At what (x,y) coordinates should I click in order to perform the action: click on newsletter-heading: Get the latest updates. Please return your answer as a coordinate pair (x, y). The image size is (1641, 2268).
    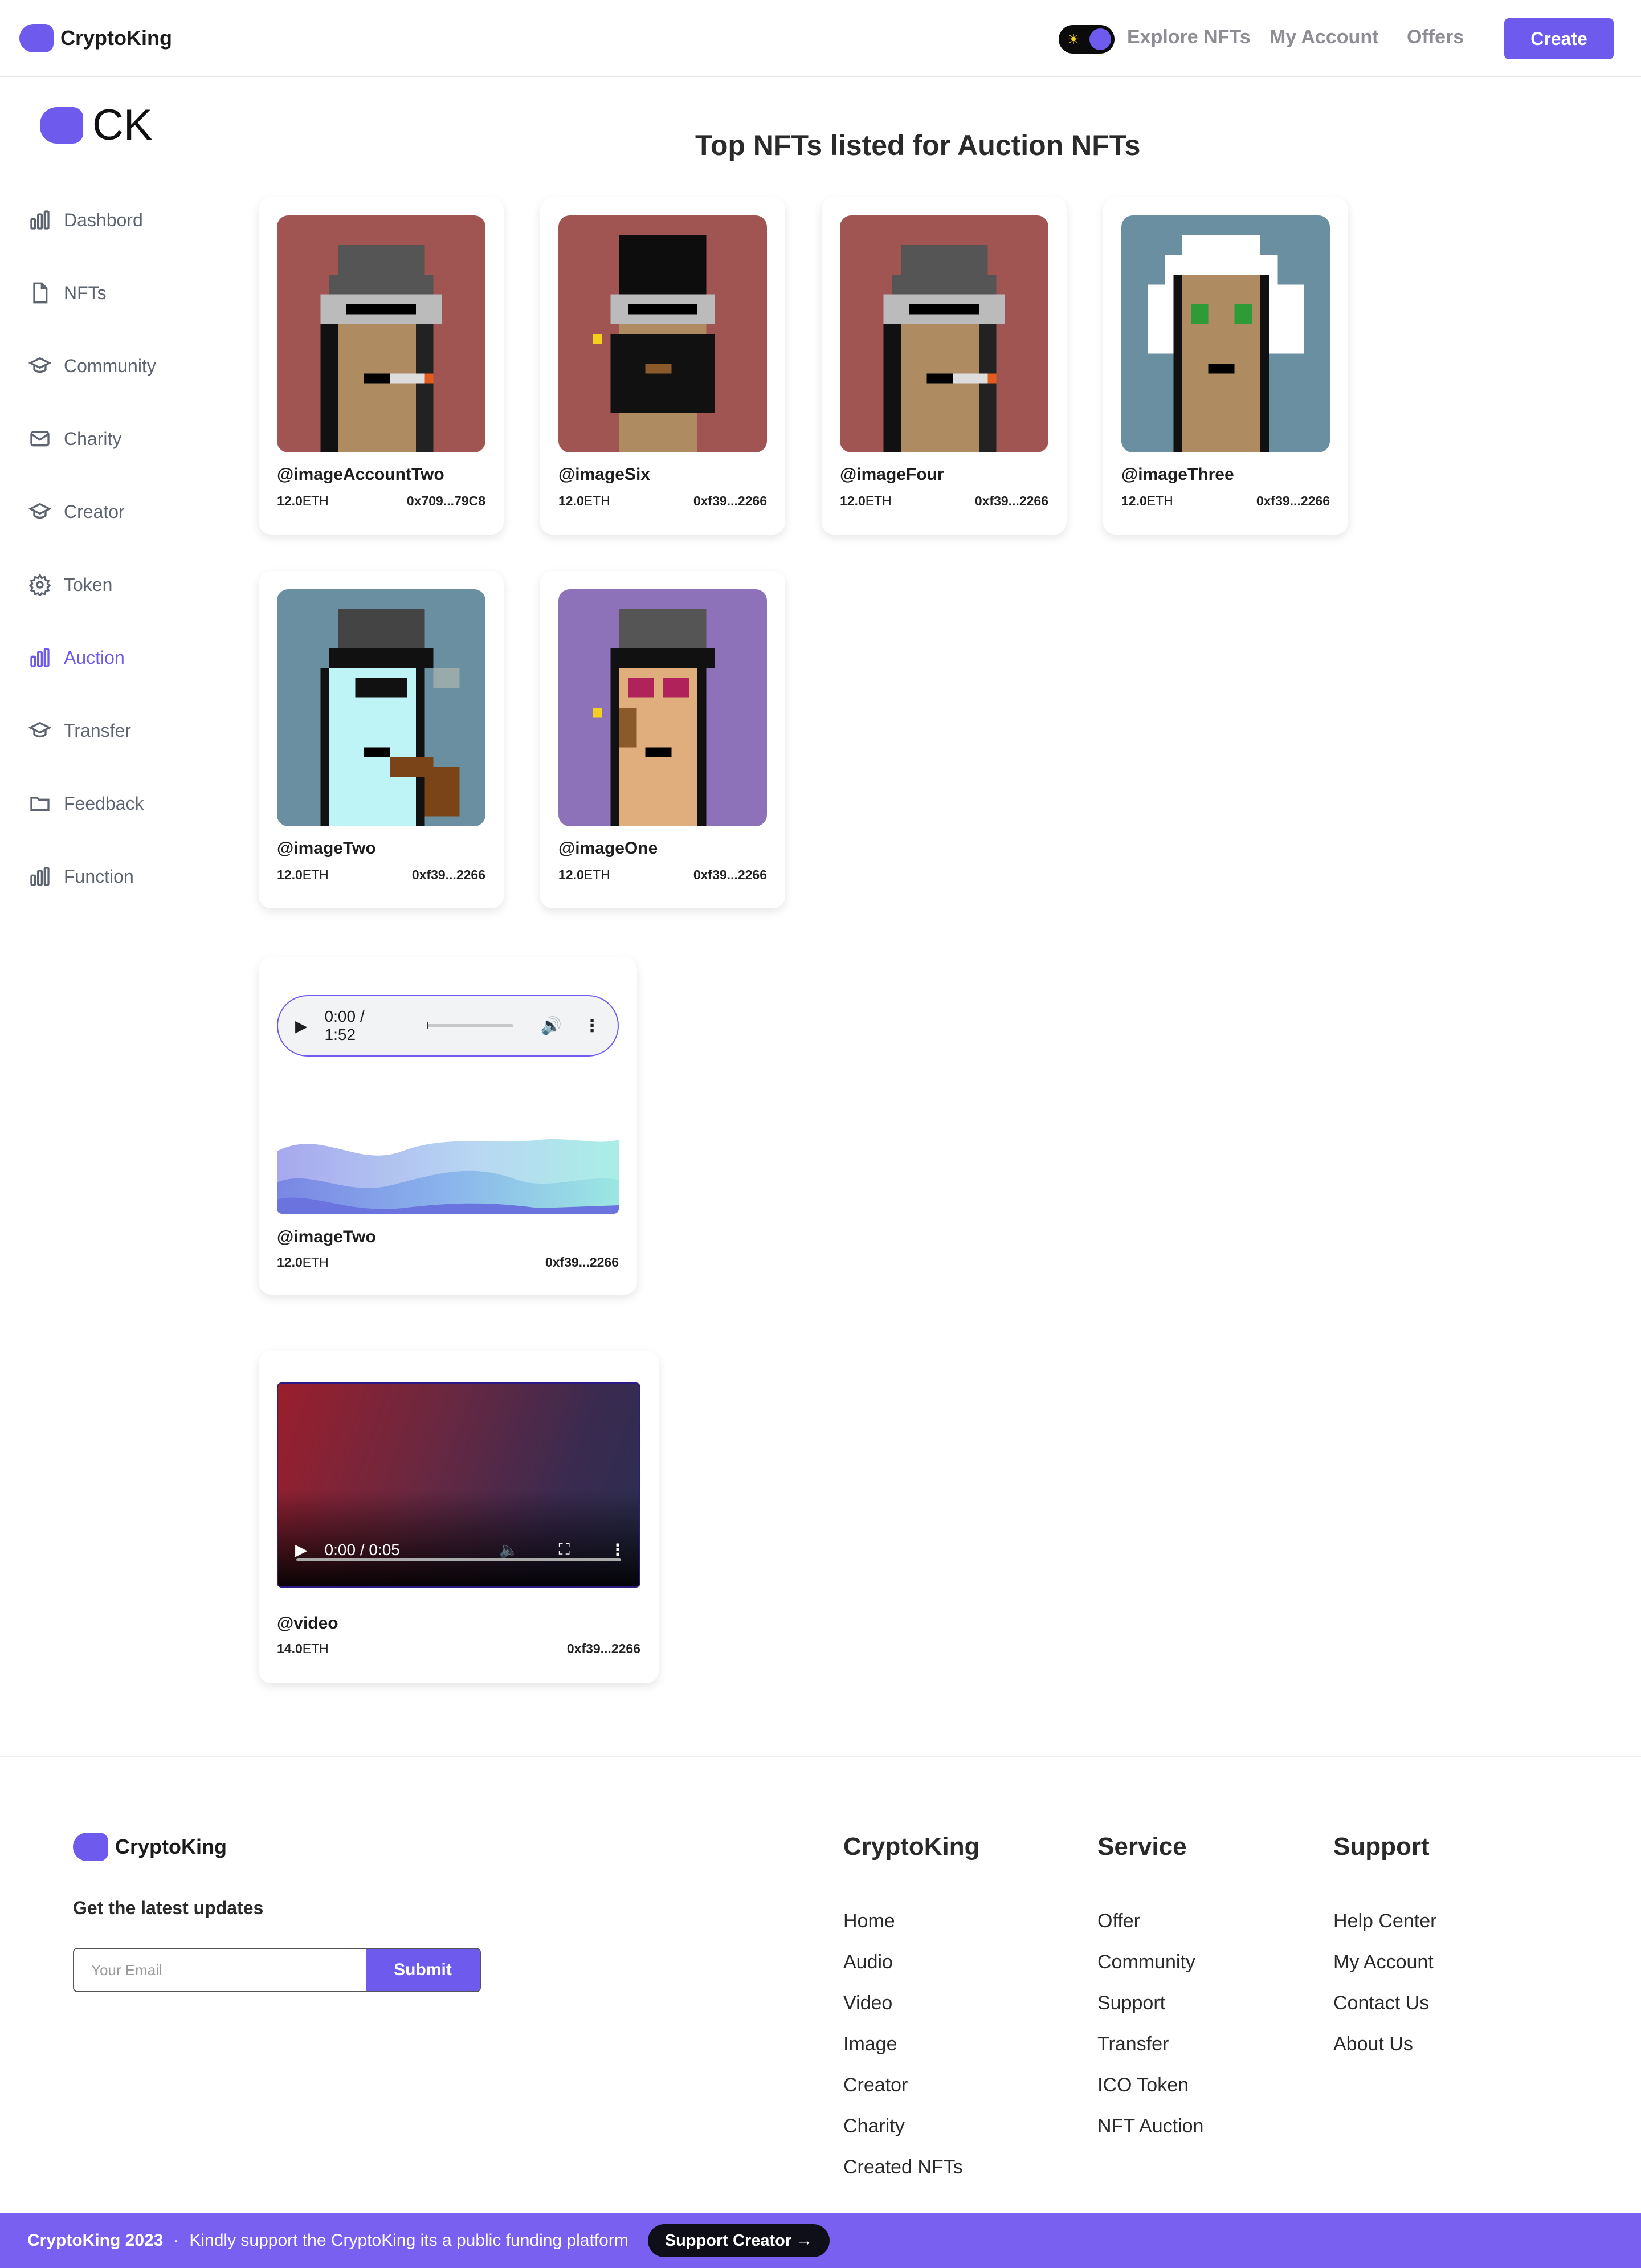
    Looking at the image, I should click on (168, 1908).